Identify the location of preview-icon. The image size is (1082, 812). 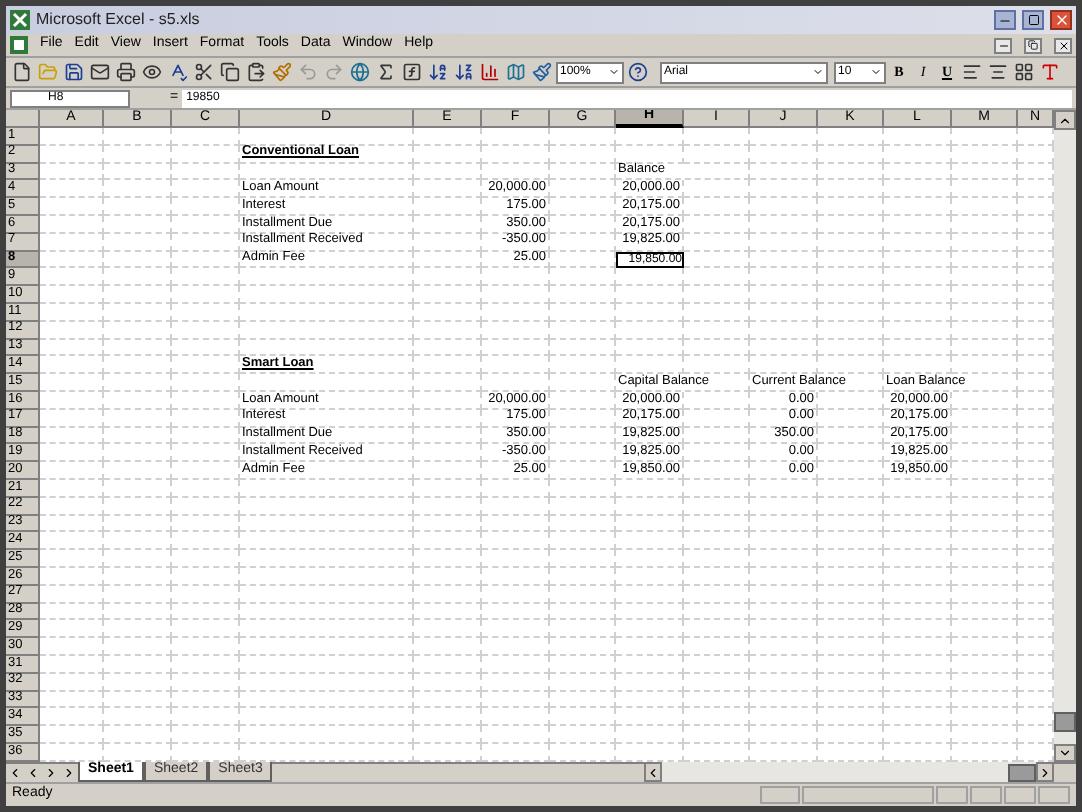
(152, 72).